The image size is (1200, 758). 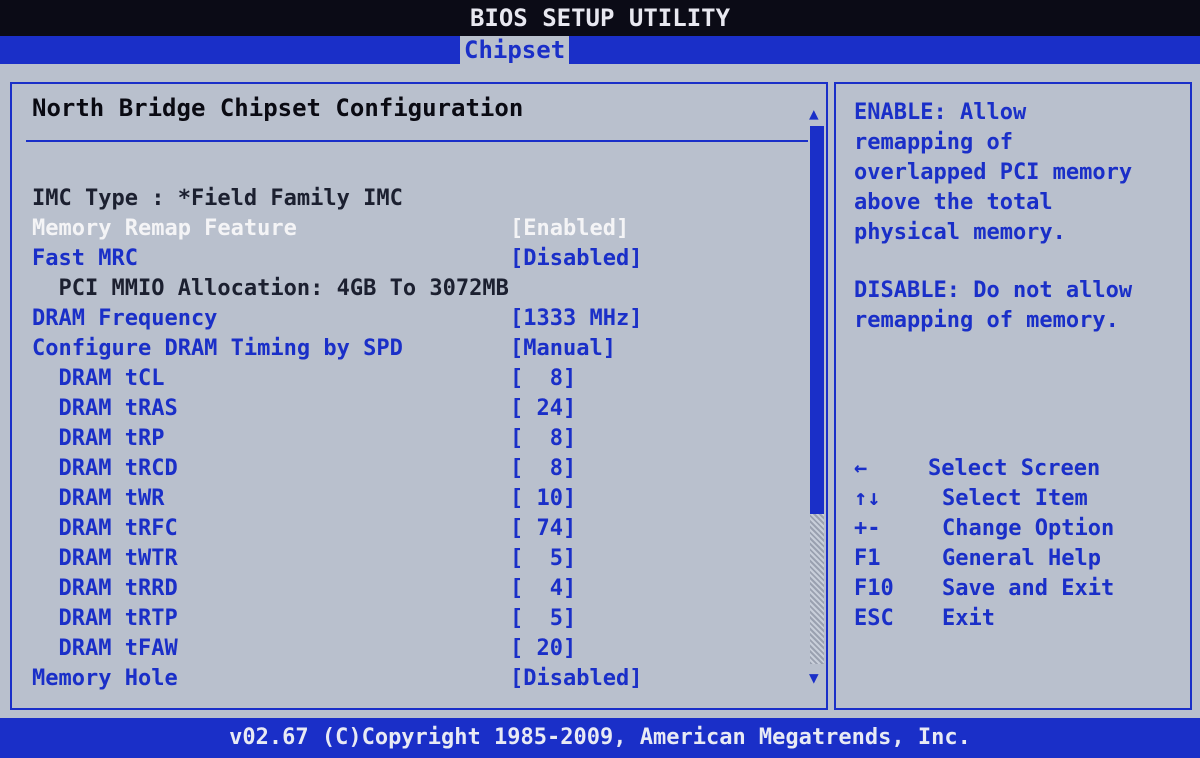 I want to click on key-description: Select Screen, so click(x=1014, y=468).